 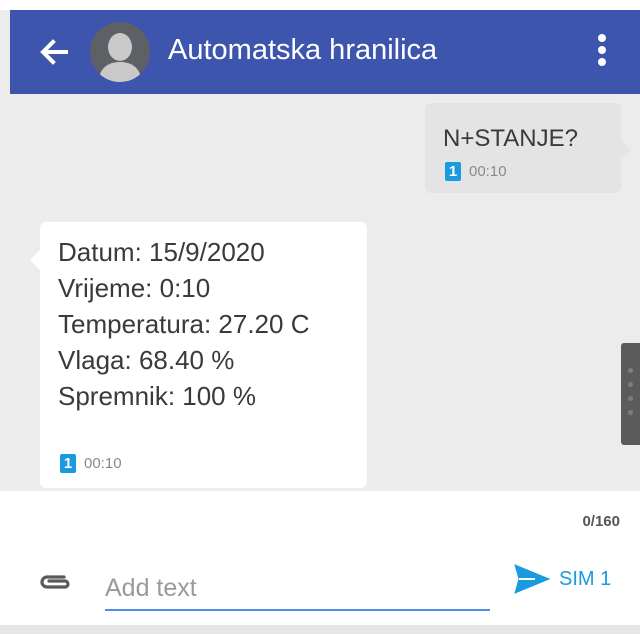 I want to click on overflow-menu-button, so click(x=602, y=52).